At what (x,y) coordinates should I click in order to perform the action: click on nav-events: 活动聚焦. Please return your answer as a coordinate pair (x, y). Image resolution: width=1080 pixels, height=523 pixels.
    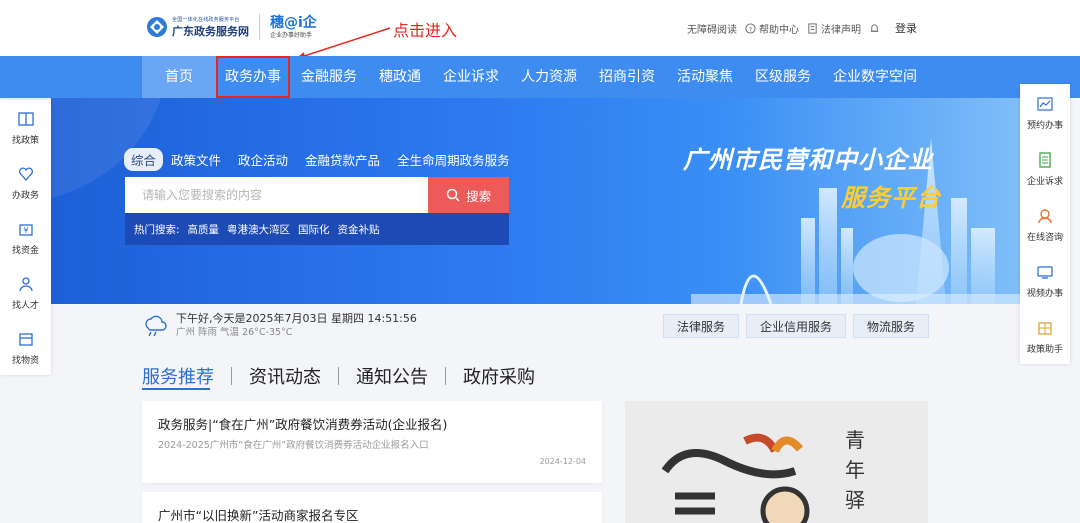
    Looking at the image, I should click on (705, 77).